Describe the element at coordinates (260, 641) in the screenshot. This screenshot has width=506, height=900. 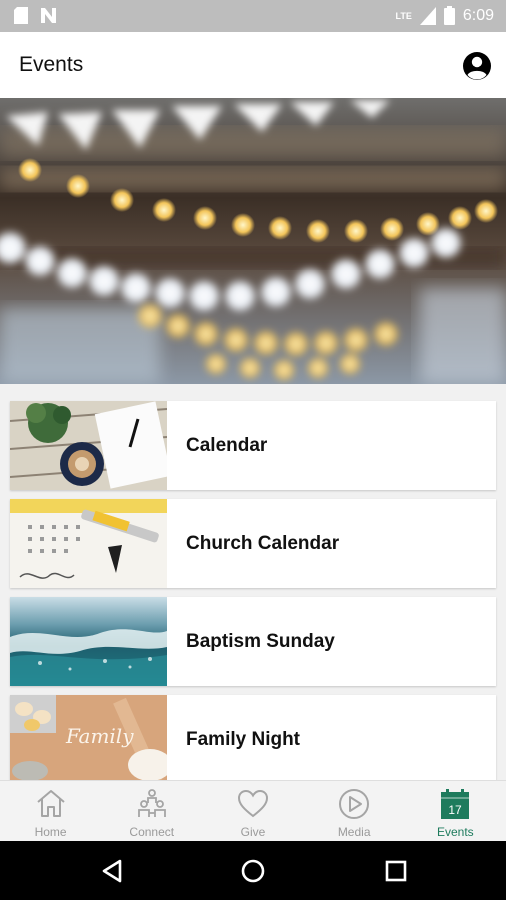
I see `event-label: Baptism Sunday` at that location.